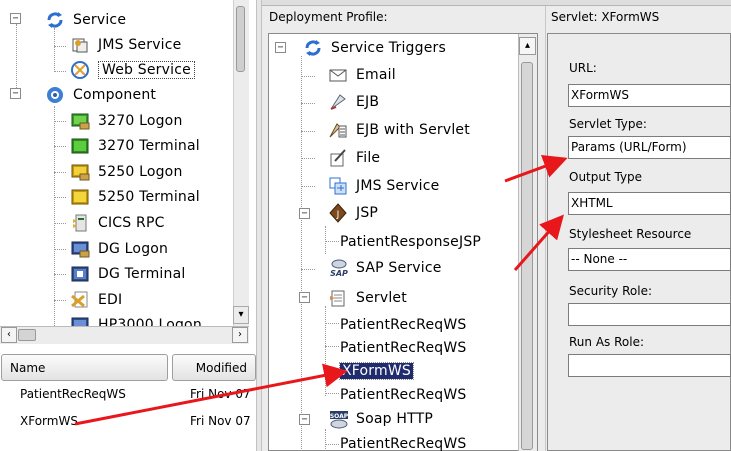 The image size is (731, 451). What do you see at coordinates (353, 213) in the screenshot?
I see `tree-item-jsp: J JSP` at bounding box center [353, 213].